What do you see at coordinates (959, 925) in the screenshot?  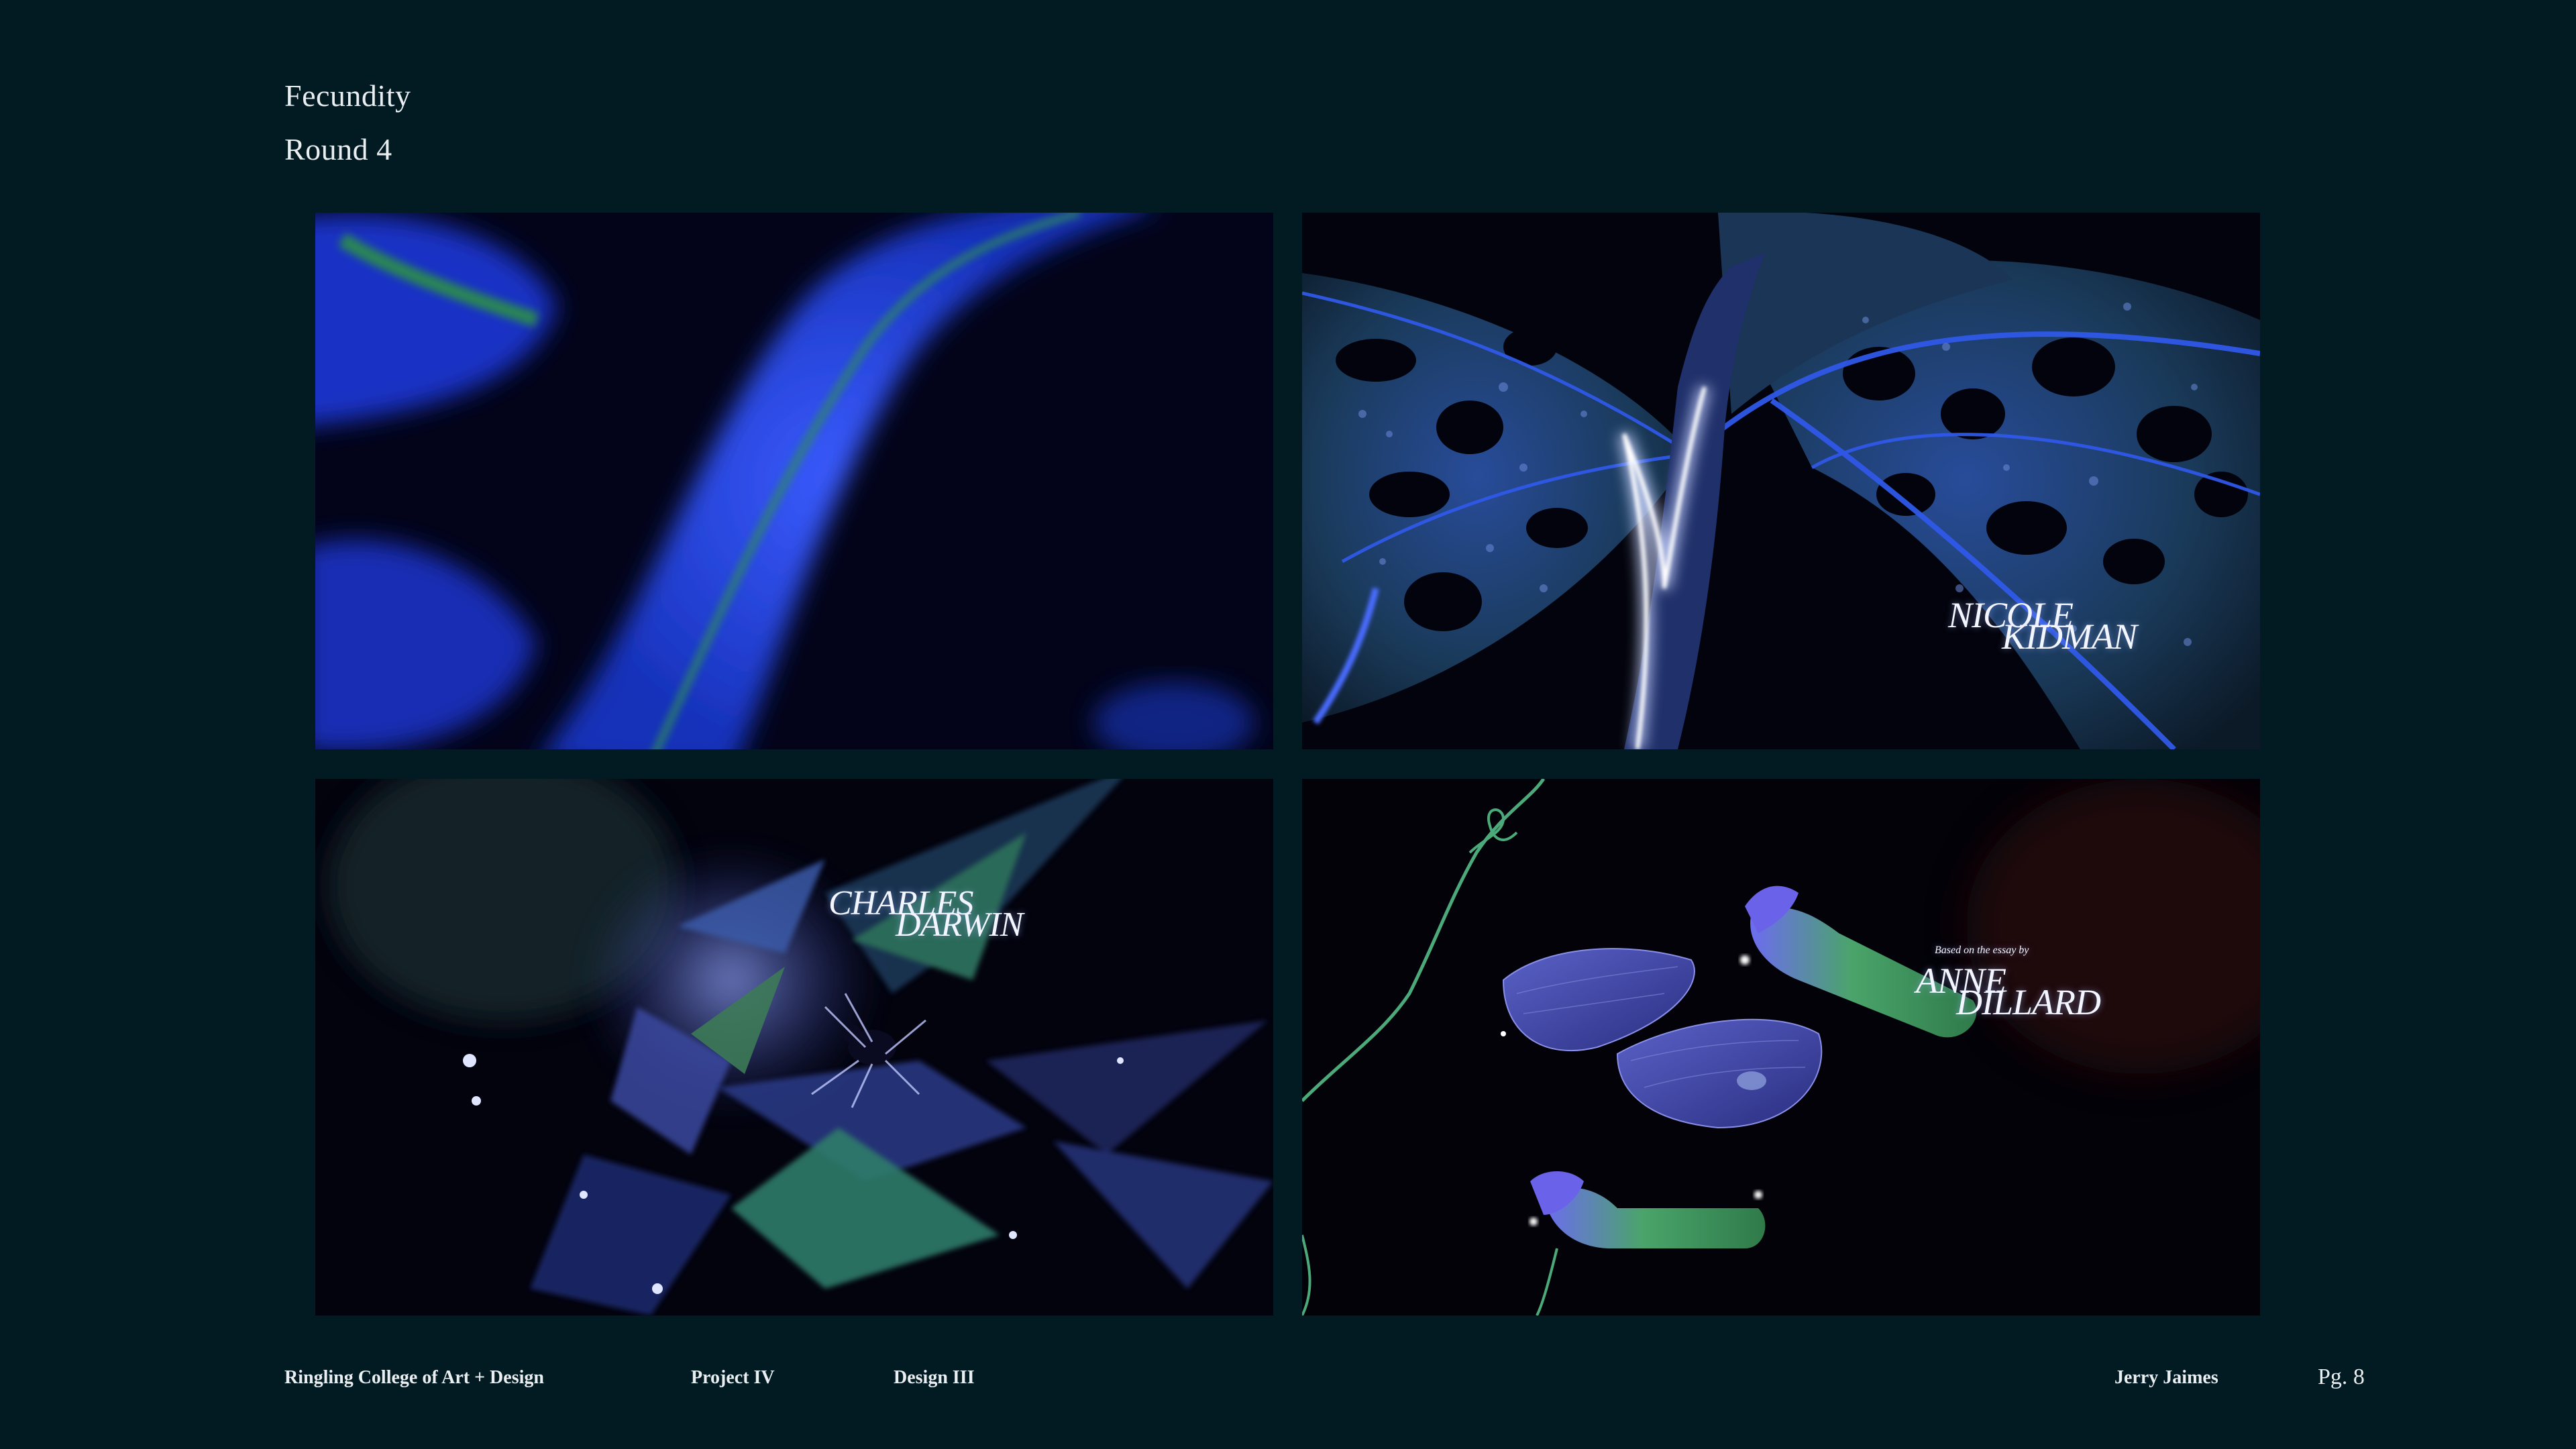 I see `credit-line-2: DARWIN` at bounding box center [959, 925].